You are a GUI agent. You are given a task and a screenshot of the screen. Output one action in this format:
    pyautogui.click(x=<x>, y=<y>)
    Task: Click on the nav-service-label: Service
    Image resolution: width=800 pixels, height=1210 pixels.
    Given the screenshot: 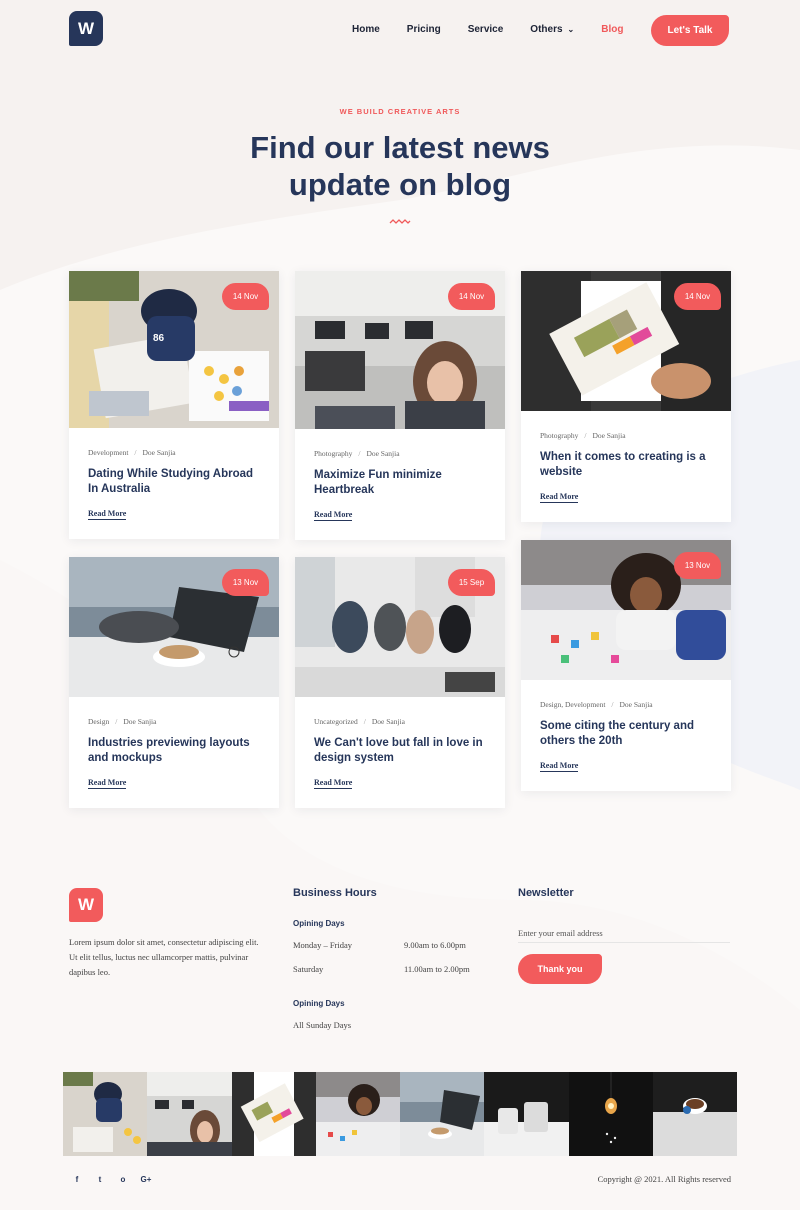 What is the action you would take?
    pyautogui.click(x=485, y=29)
    